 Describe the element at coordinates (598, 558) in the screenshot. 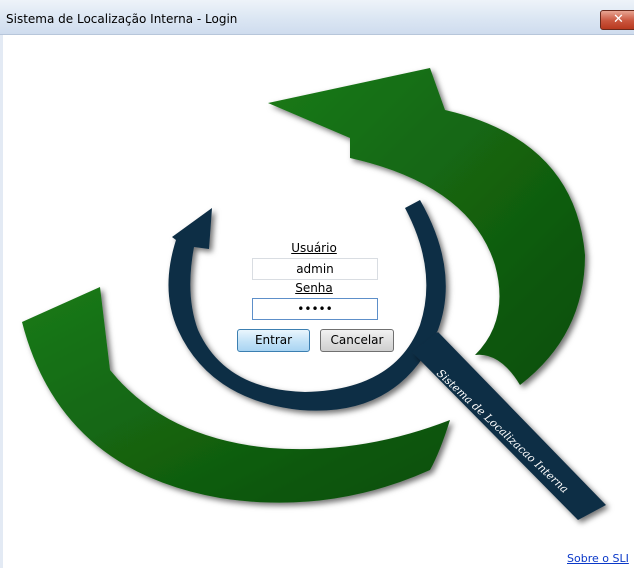

I see `about-link: Sobre o SLI` at that location.